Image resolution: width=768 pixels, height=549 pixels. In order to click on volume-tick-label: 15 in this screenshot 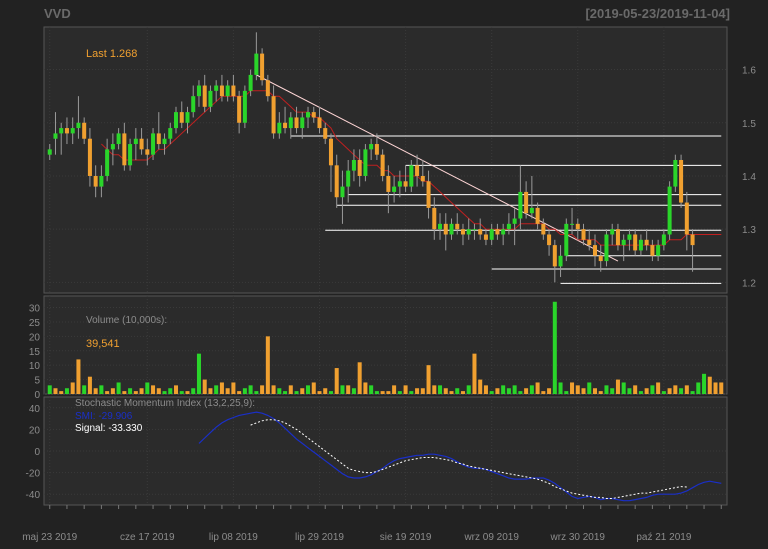, I will do `click(35, 352)`.